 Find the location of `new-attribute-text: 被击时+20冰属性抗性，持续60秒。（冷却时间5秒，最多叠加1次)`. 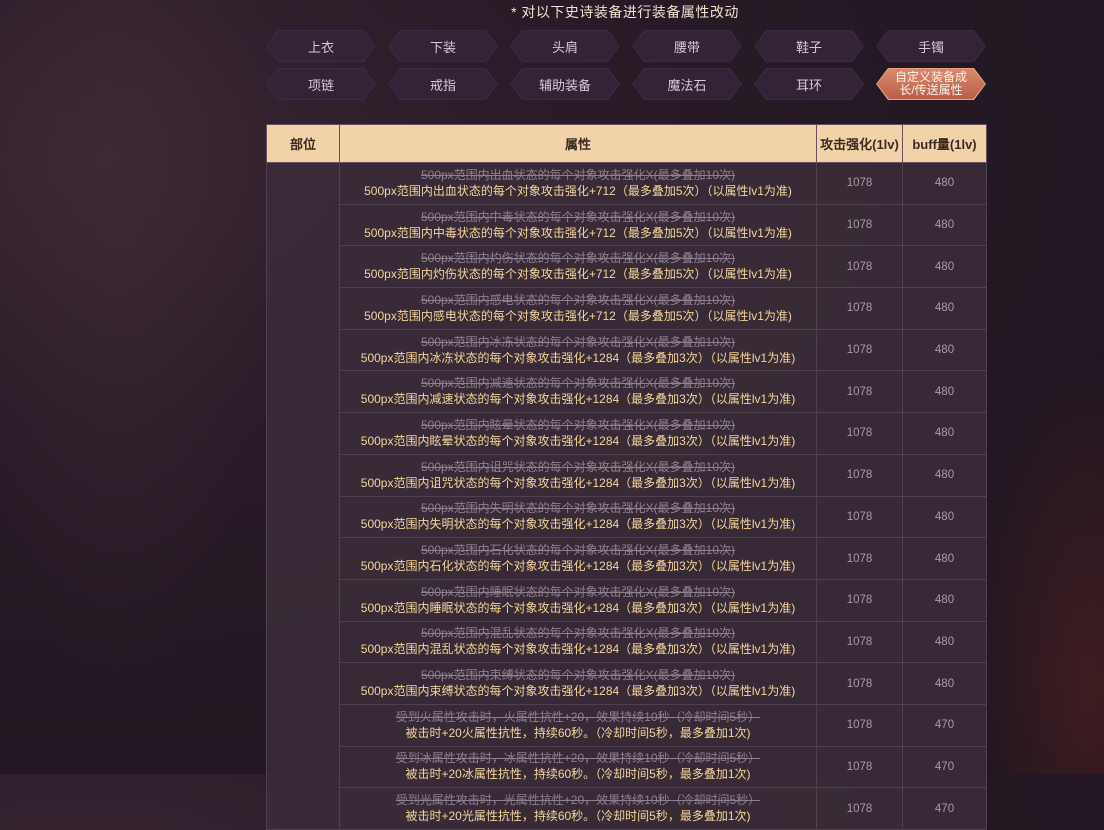

new-attribute-text: 被击时+20冰属性抗性，持续60秒。（冷却时间5秒，最多叠加1次) is located at coordinates (578, 774).